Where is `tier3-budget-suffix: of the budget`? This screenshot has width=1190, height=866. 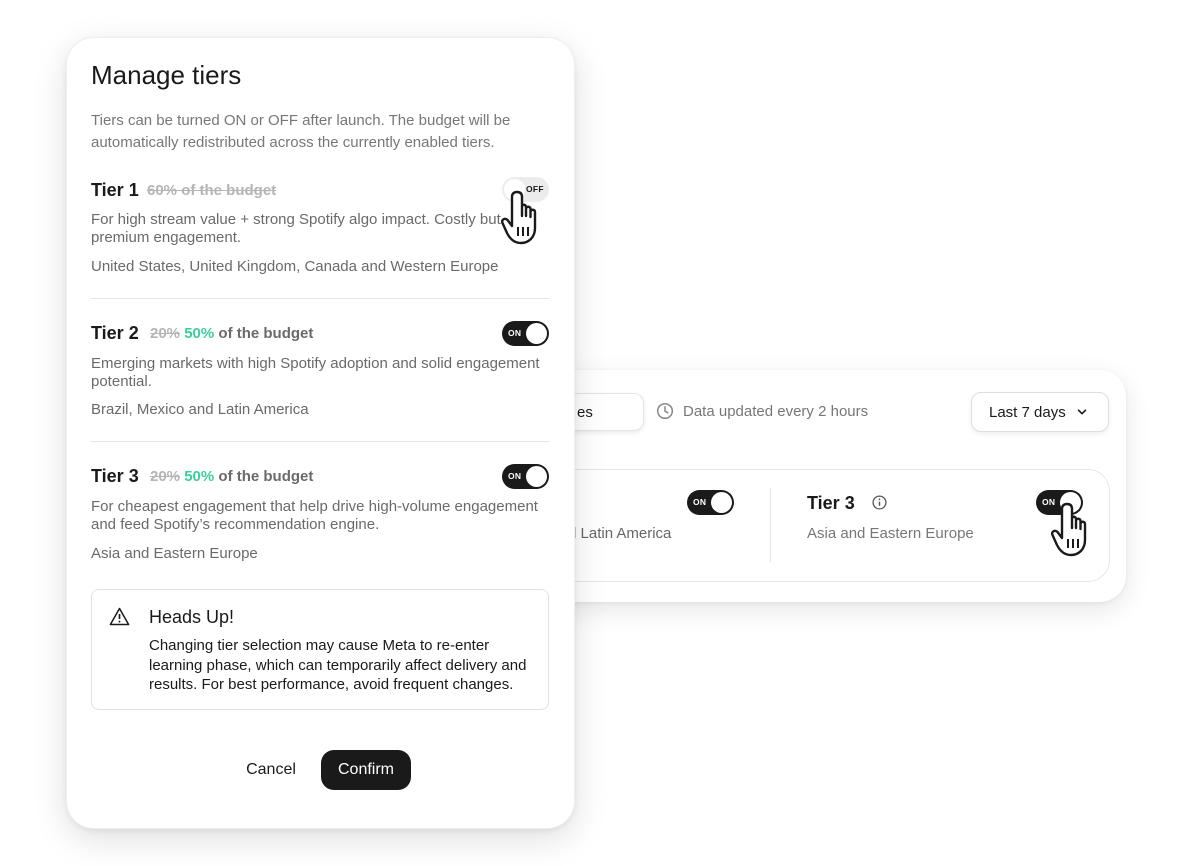 tier3-budget-suffix: of the budget is located at coordinates (266, 476).